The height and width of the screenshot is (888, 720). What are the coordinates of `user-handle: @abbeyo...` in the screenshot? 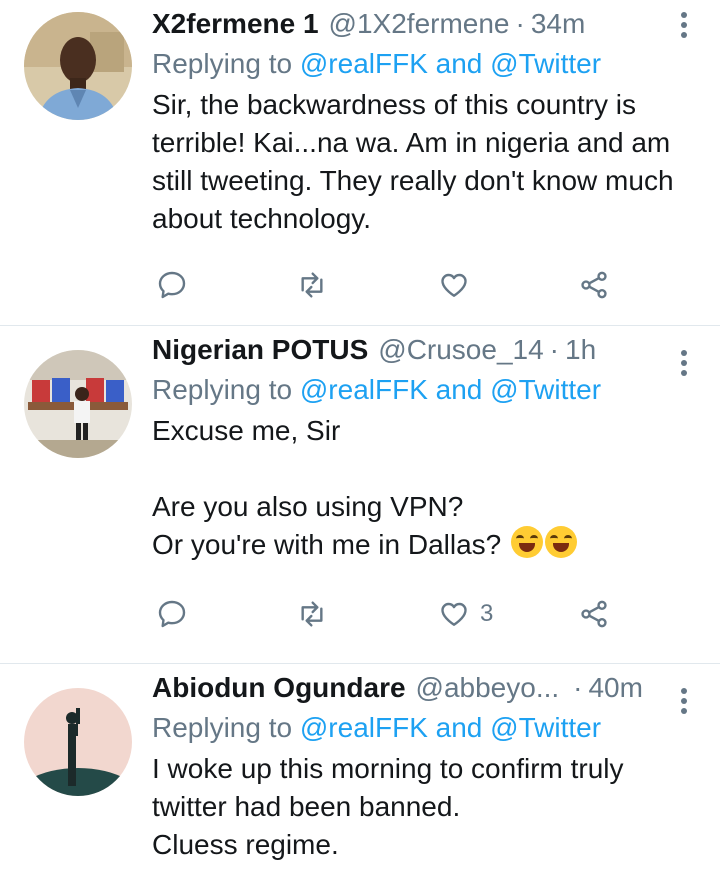 It's located at (488, 688).